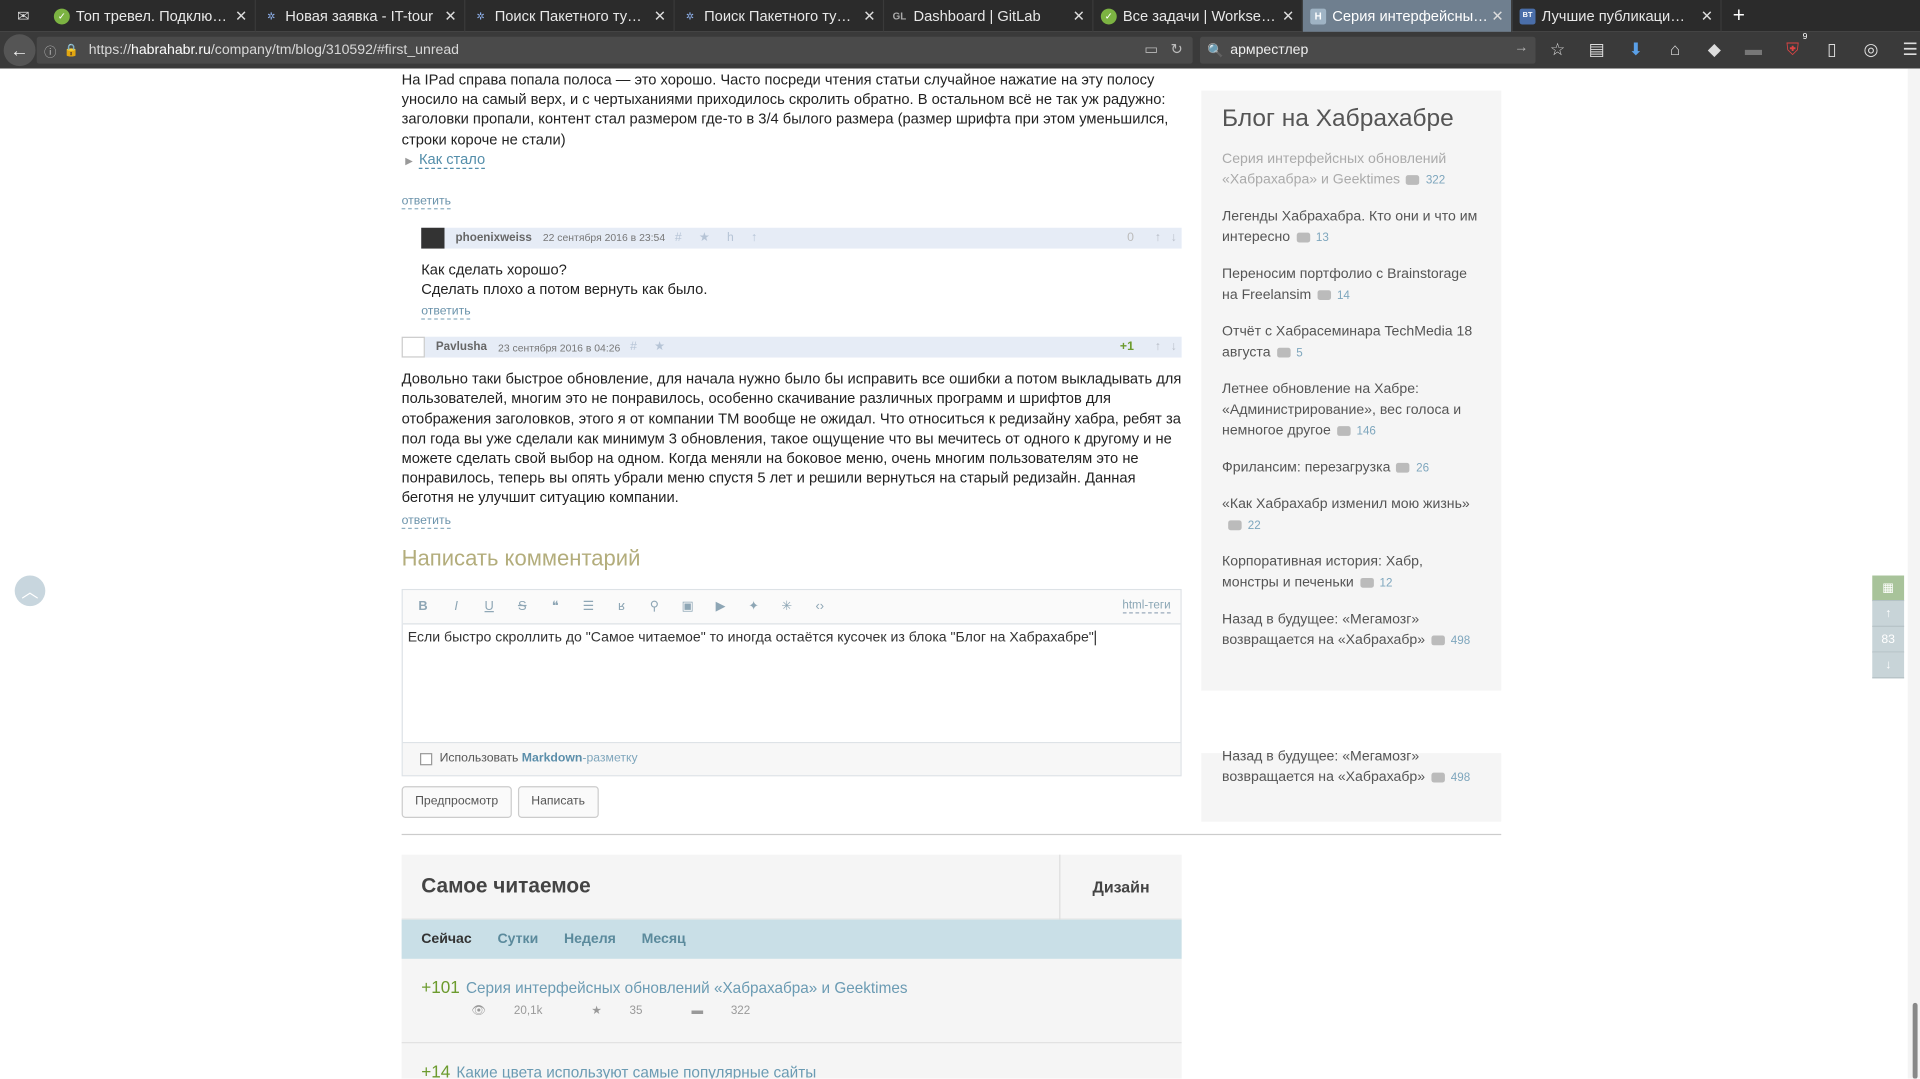  I want to click on bold-icon: B, so click(423, 606).